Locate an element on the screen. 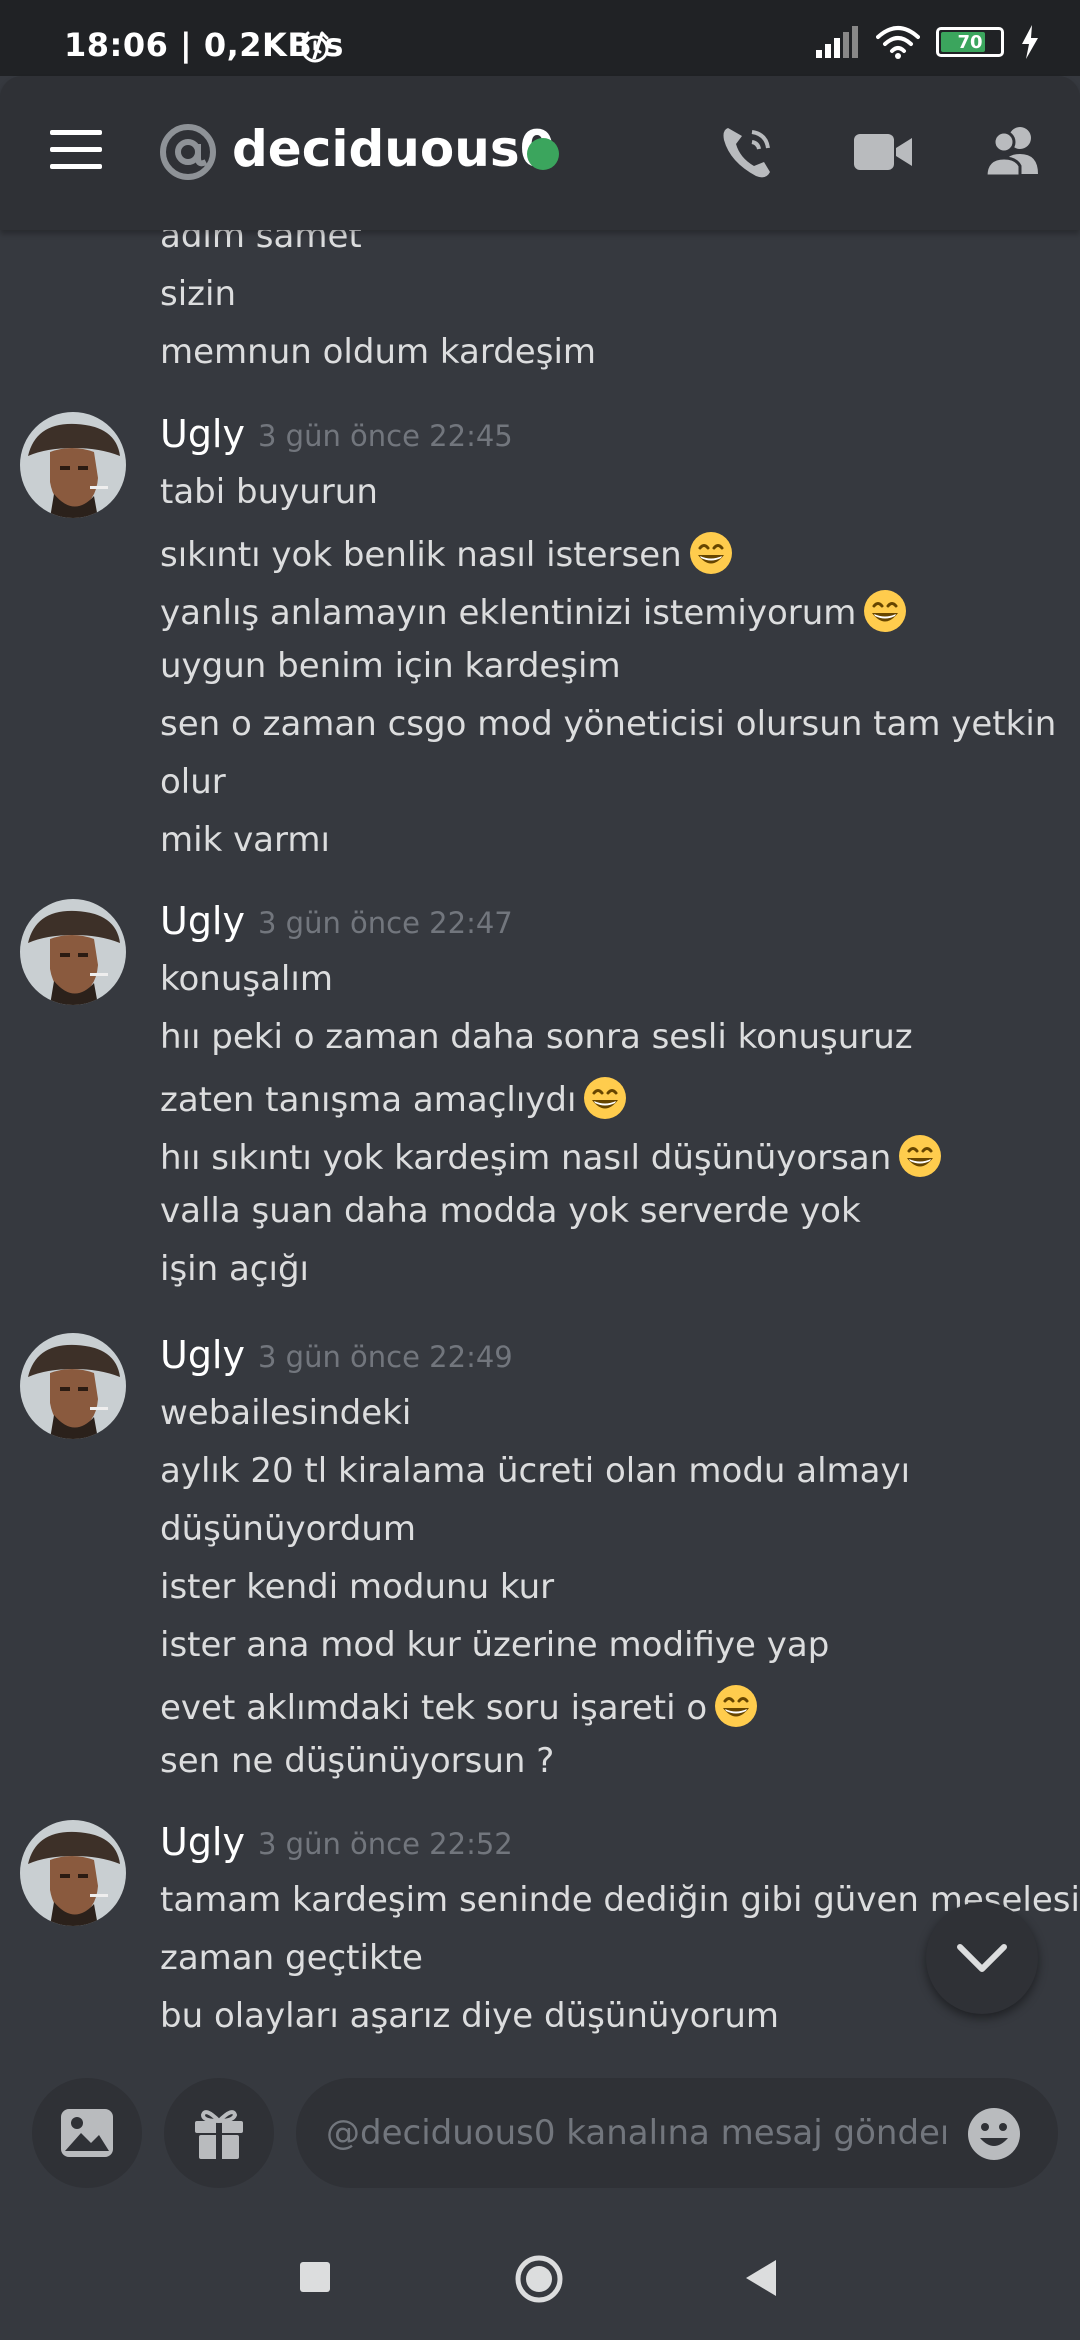 The height and width of the screenshot is (2340, 1080). message-line: mik varmı is located at coordinates (245, 840).